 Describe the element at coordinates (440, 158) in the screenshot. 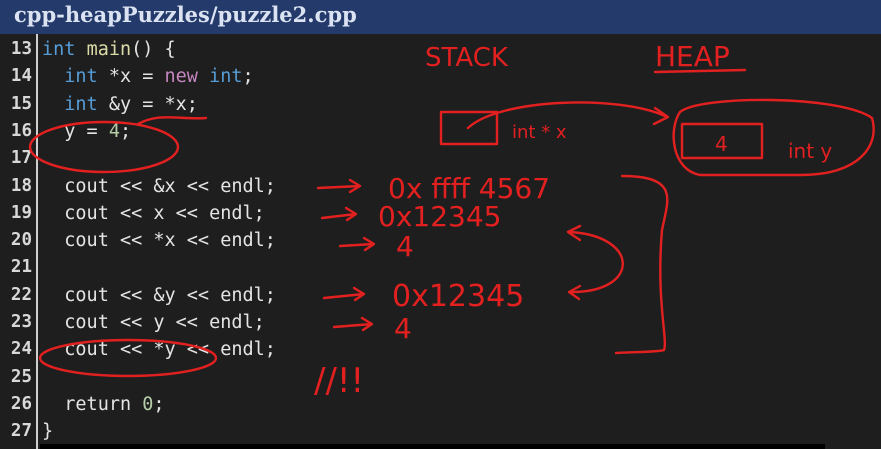

I see `code-line: 17` at that location.